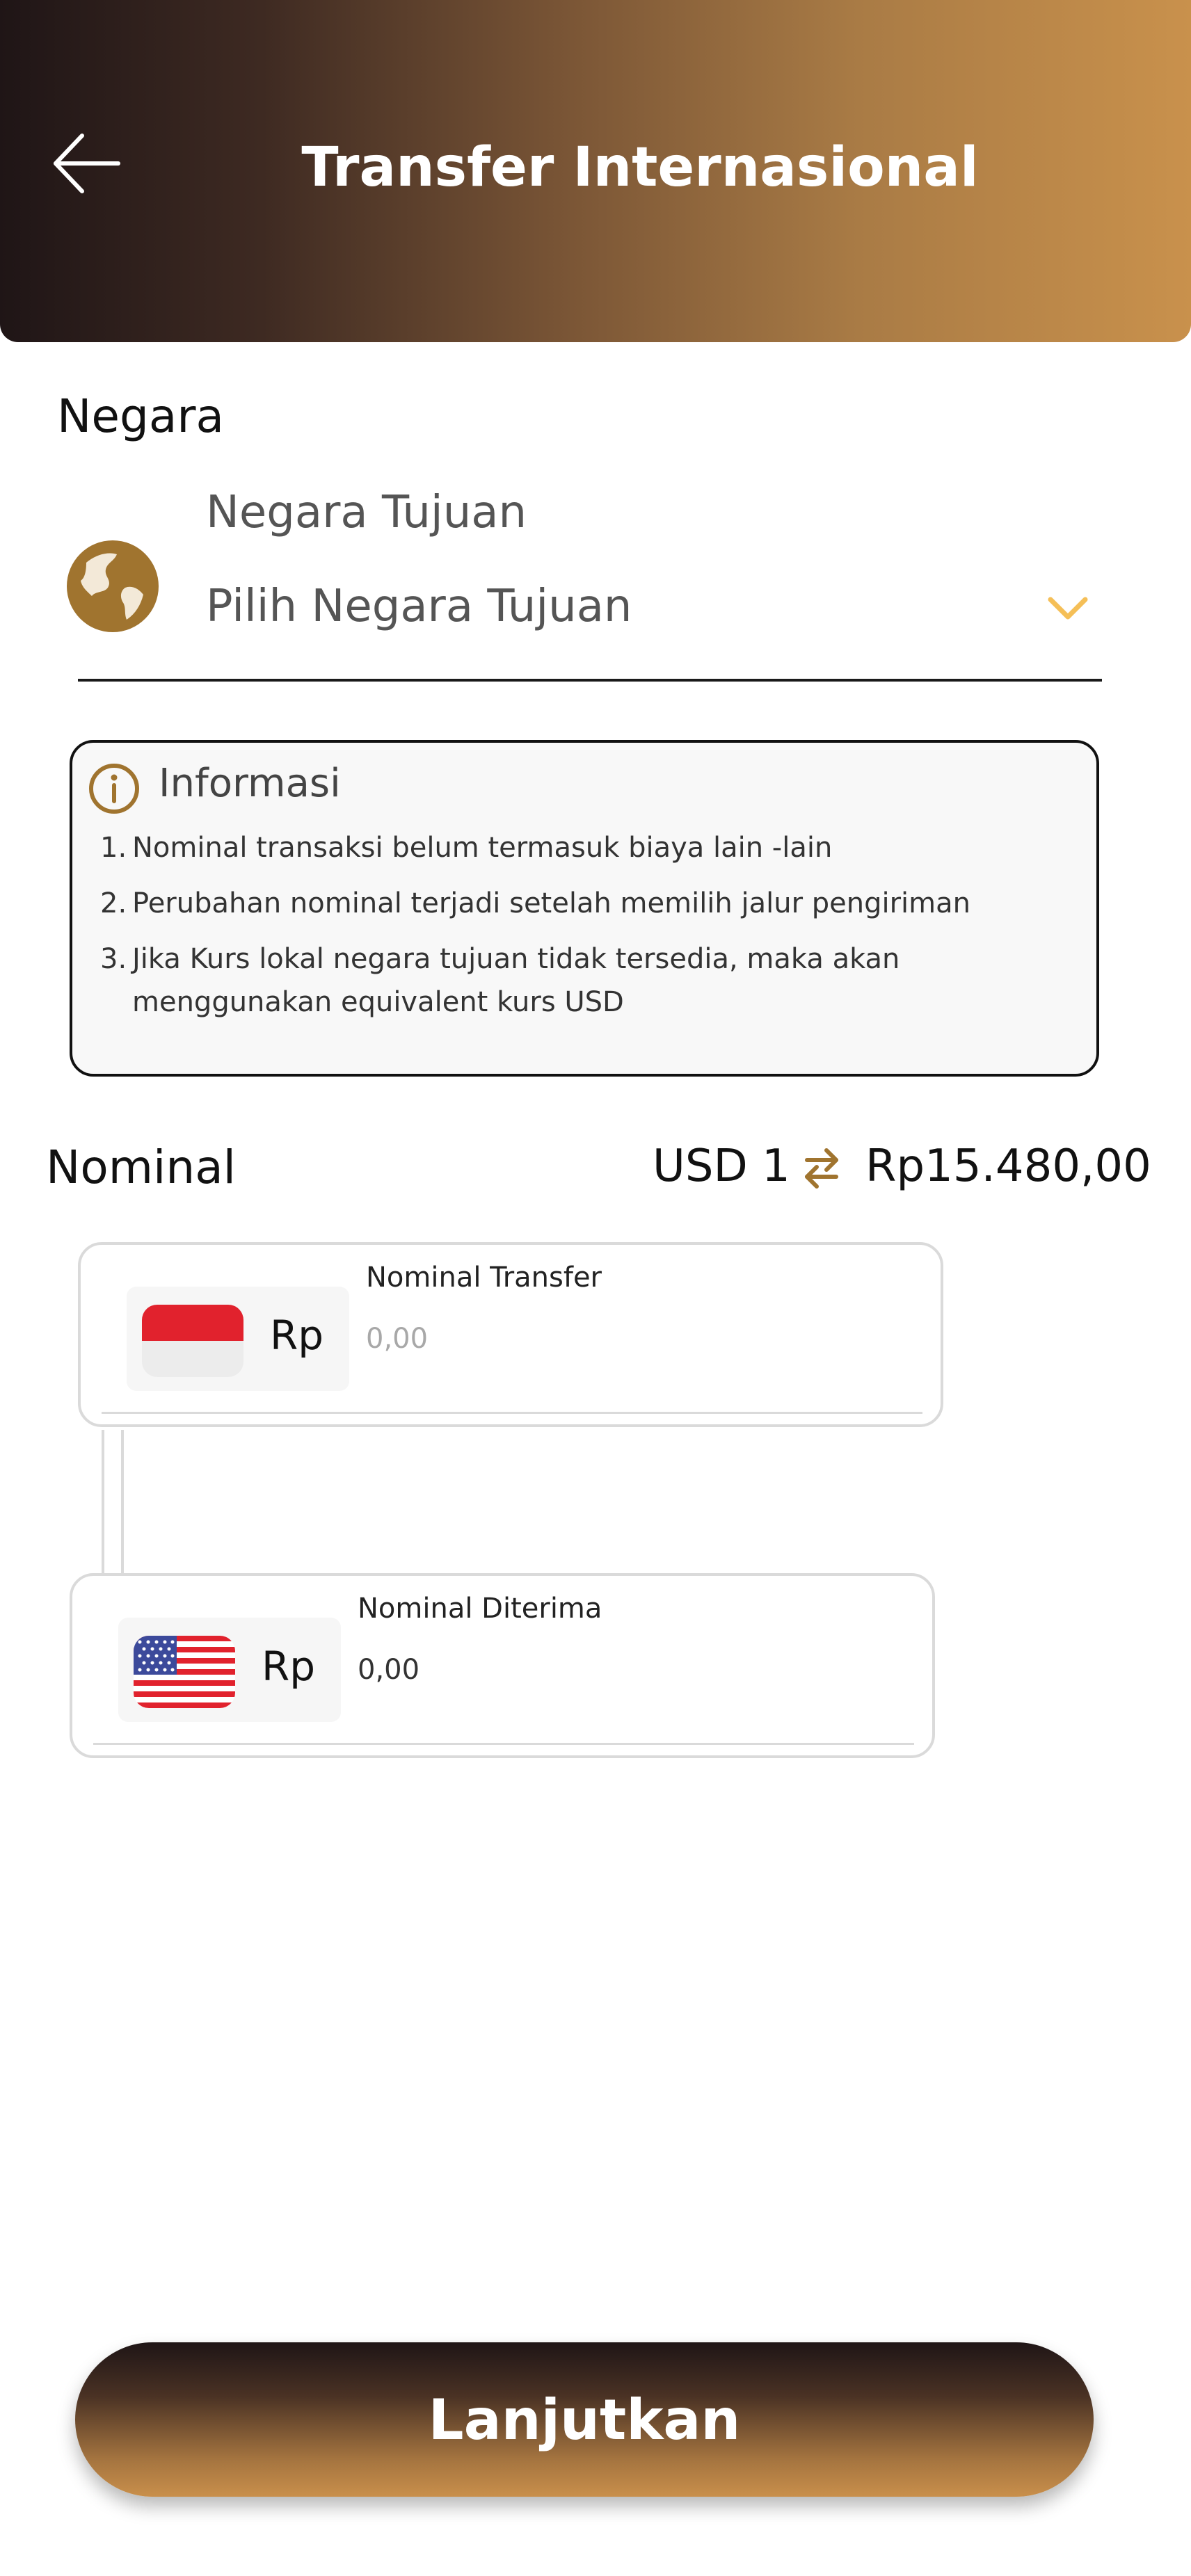 Image resolution: width=1191 pixels, height=2576 pixels. What do you see at coordinates (184, 1672) in the screenshot?
I see `usa-flag-icon` at bounding box center [184, 1672].